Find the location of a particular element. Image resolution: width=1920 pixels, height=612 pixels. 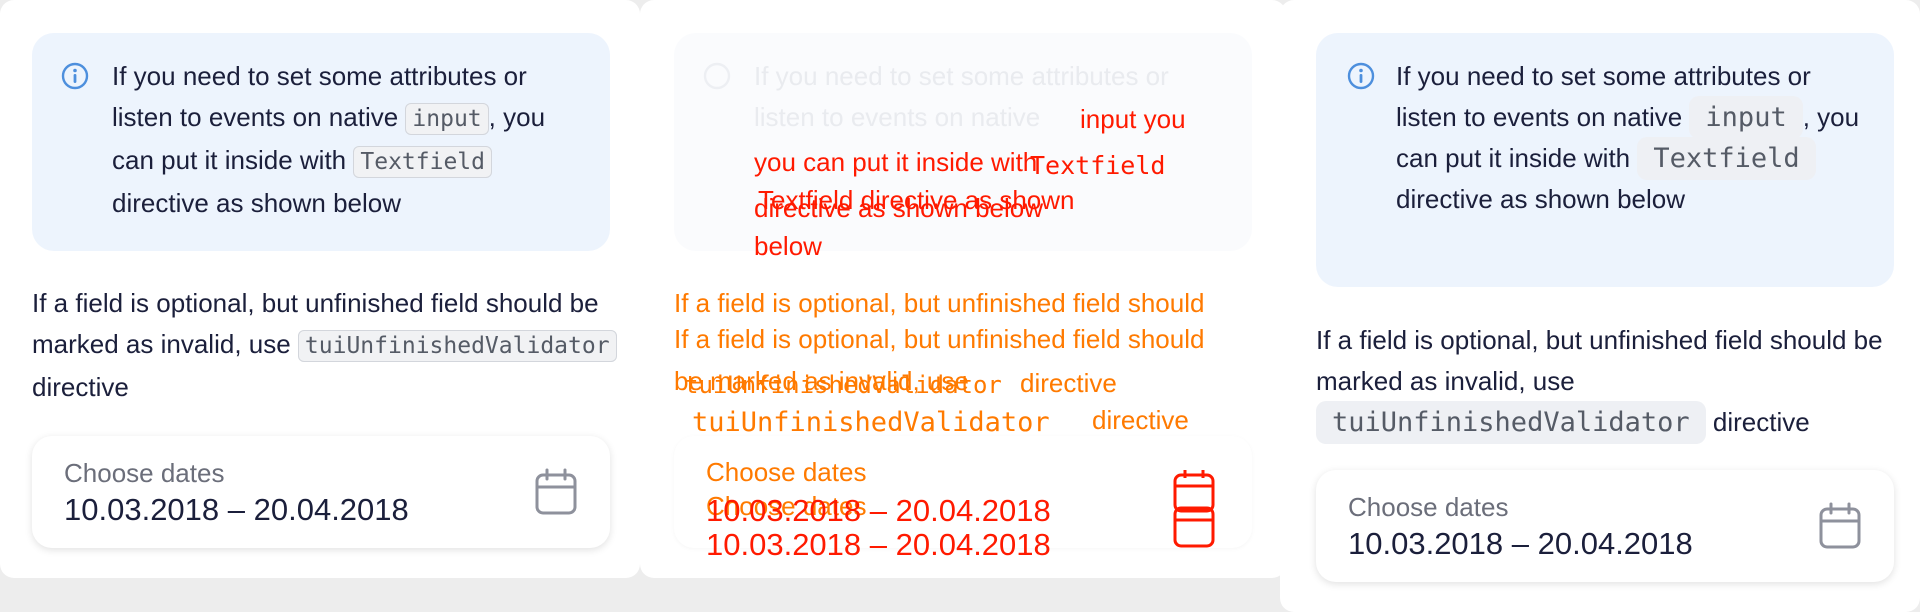

paragraph-part2: directive is located at coordinates (80, 387).